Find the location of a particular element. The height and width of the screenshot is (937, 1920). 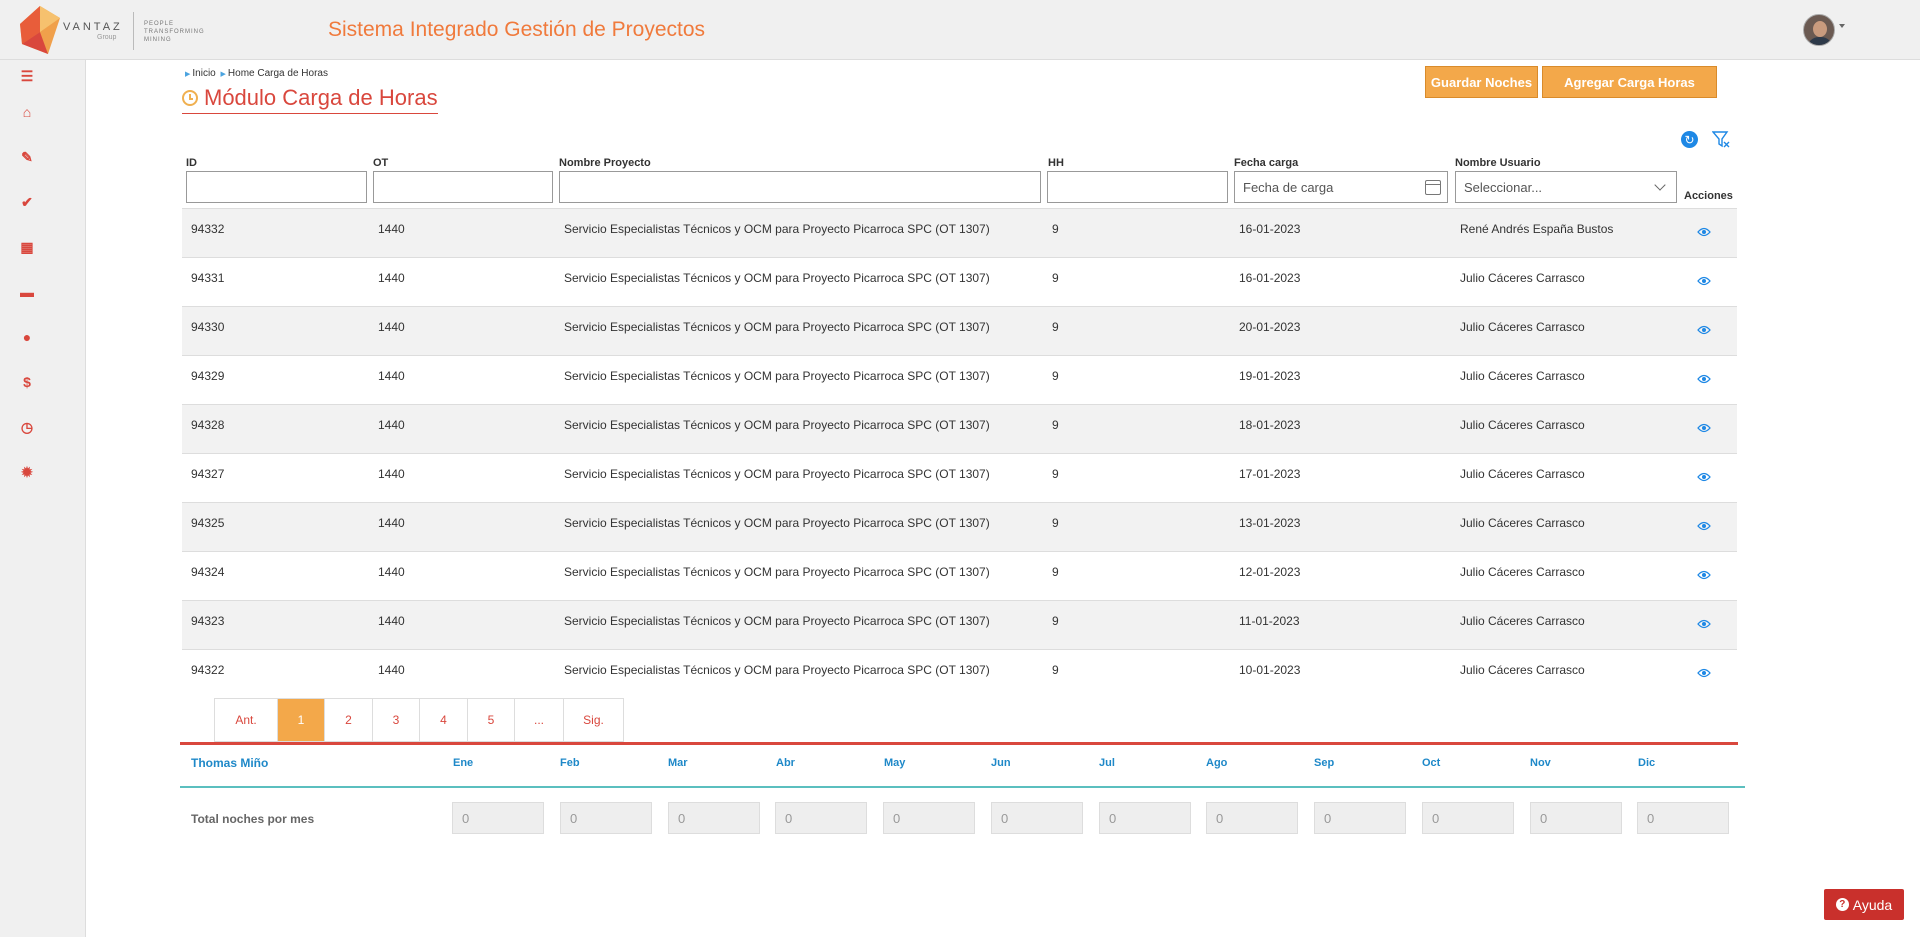

vantaz-logo: VANTAZ Group PEOPLE TRANSFORMING MINING is located at coordinates (118, 30).